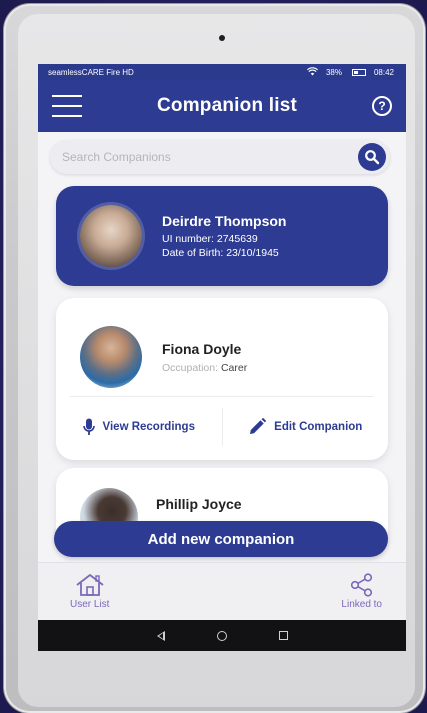  Describe the element at coordinates (199, 504) in the screenshot. I see `companion-name: Phillip Joyce` at that location.